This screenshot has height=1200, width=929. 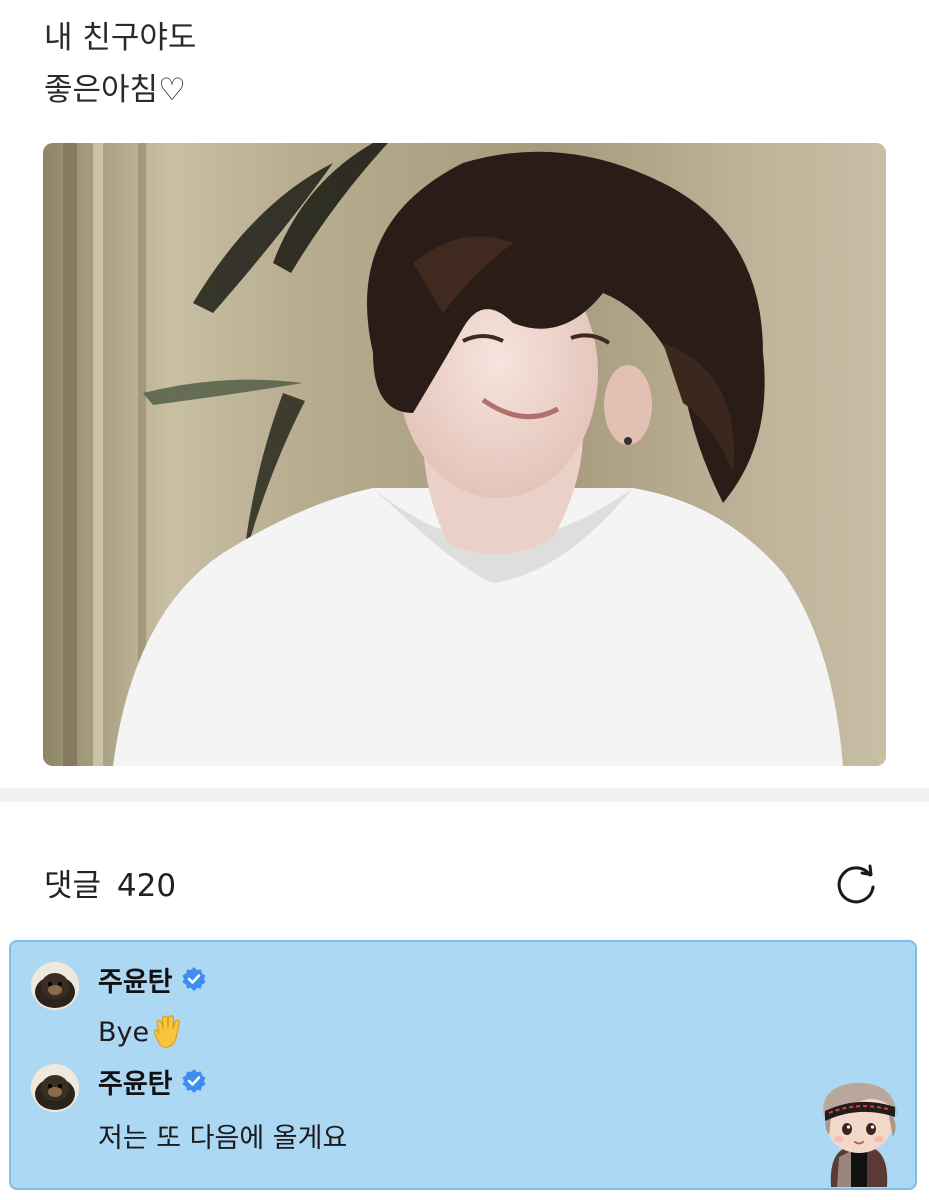 I want to click on comments-count: 420, so click(x=146, y=886).